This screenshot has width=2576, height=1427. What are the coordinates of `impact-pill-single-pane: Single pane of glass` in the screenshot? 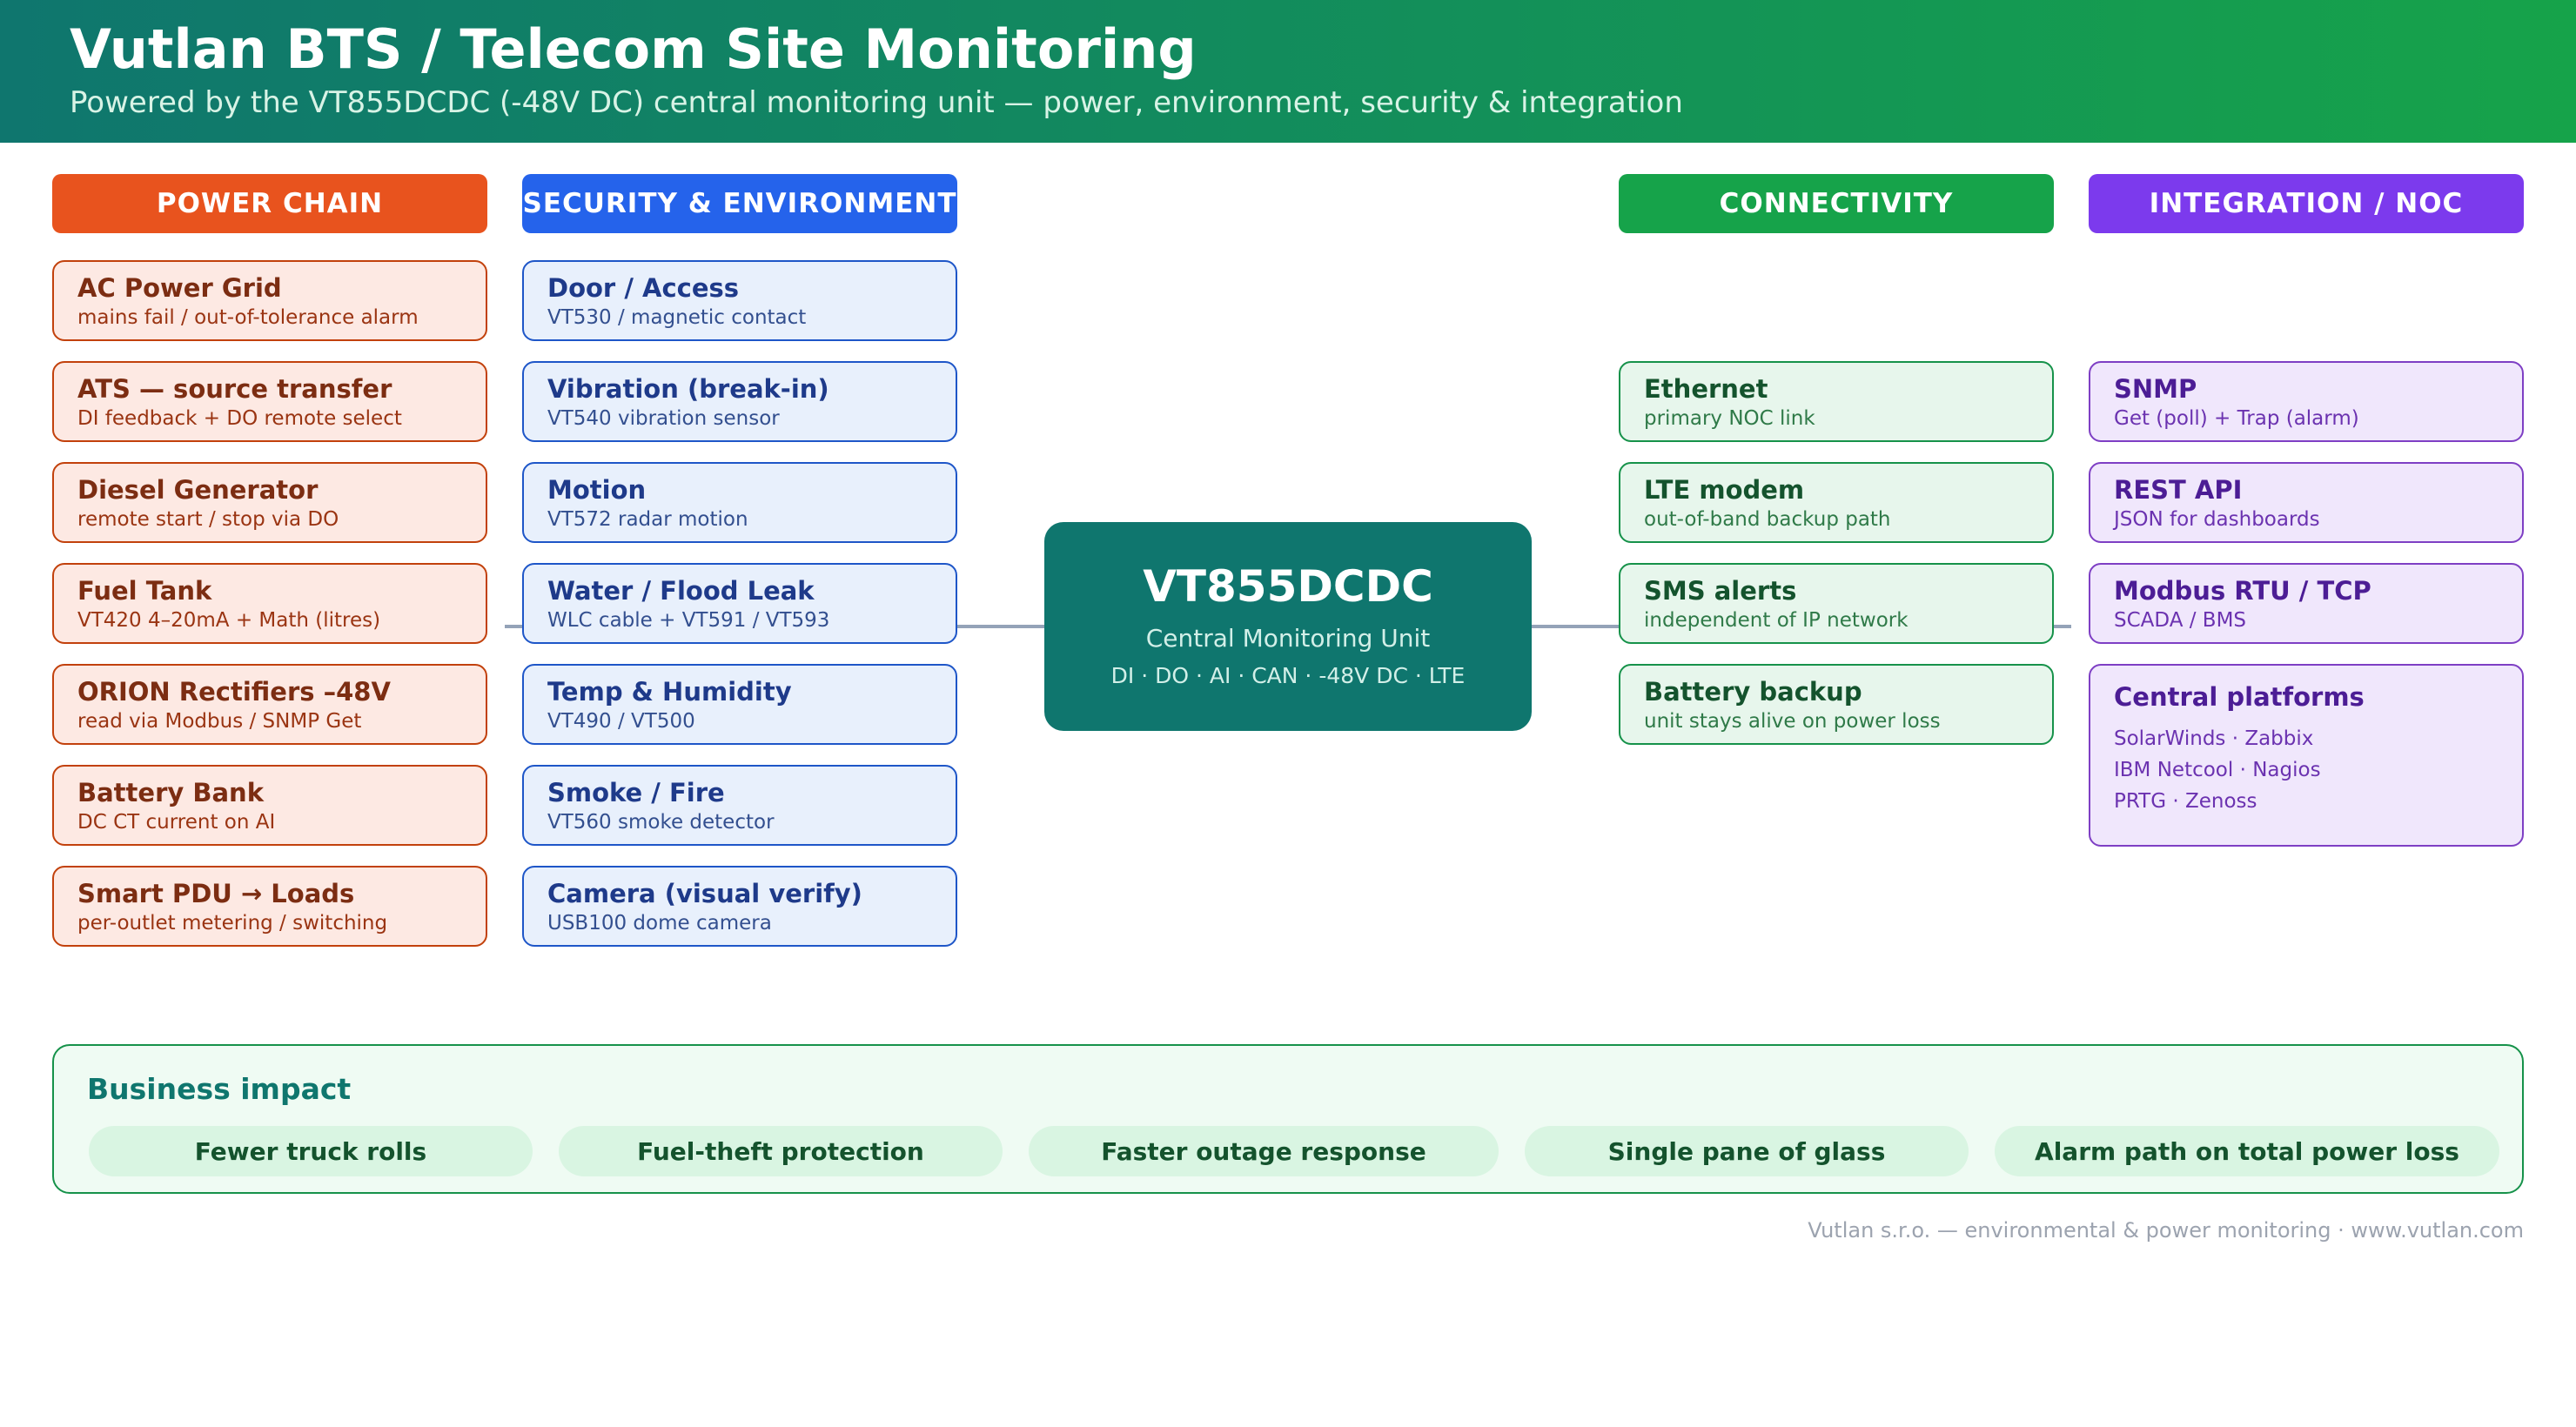 It's located at (1747, 1151).